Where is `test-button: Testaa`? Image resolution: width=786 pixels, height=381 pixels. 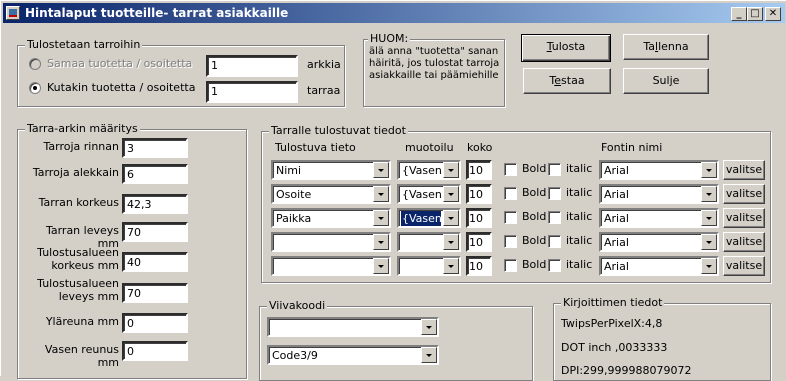
test-button: Testaa is located at coordinates (567, 81).